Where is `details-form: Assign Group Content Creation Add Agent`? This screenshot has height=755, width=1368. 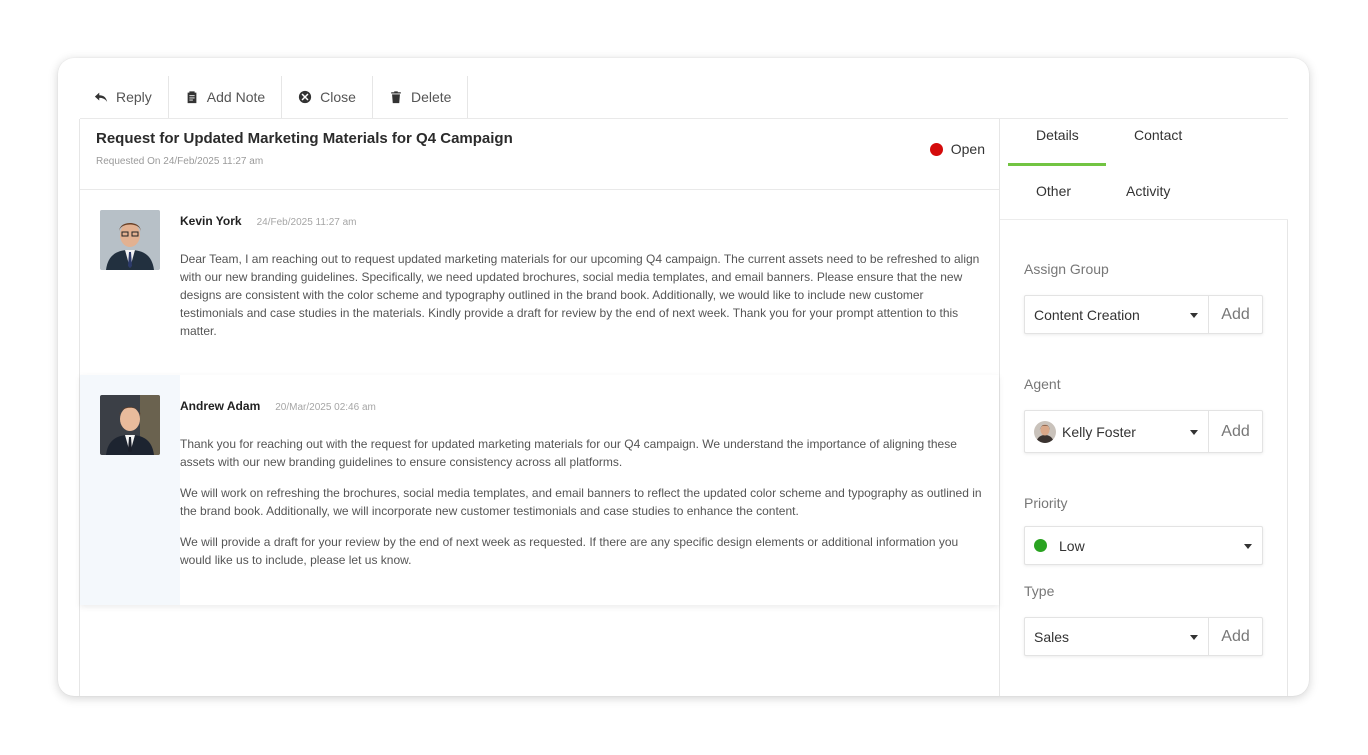 details-form: Assign Group Content Creation Add Agent is located at coordinates (1144, 458).